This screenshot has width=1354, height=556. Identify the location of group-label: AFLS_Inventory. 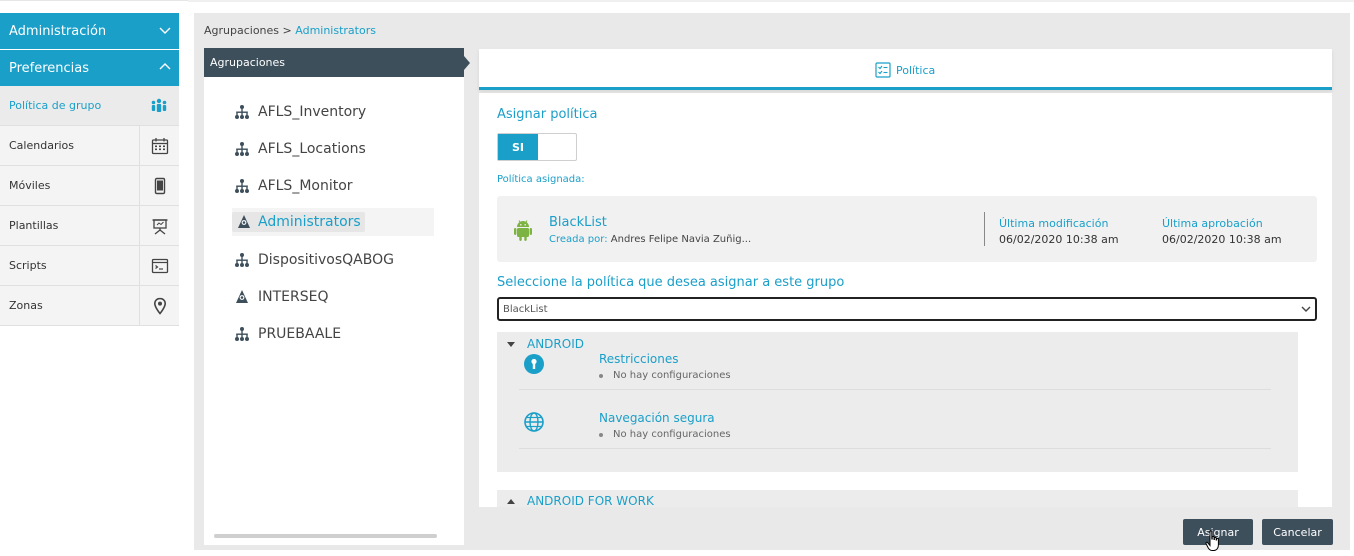
(312, 112).